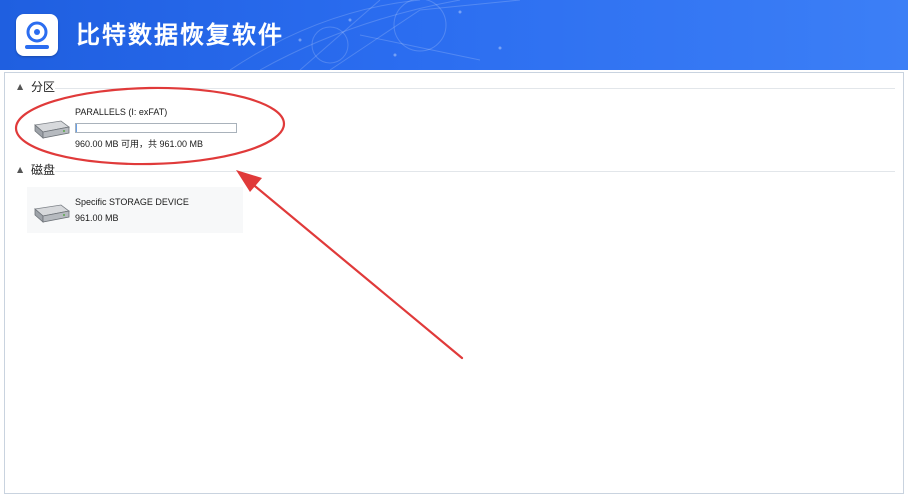  I want to click on disk-name: Specific STORAGE DEVICE, so click(132, 202).